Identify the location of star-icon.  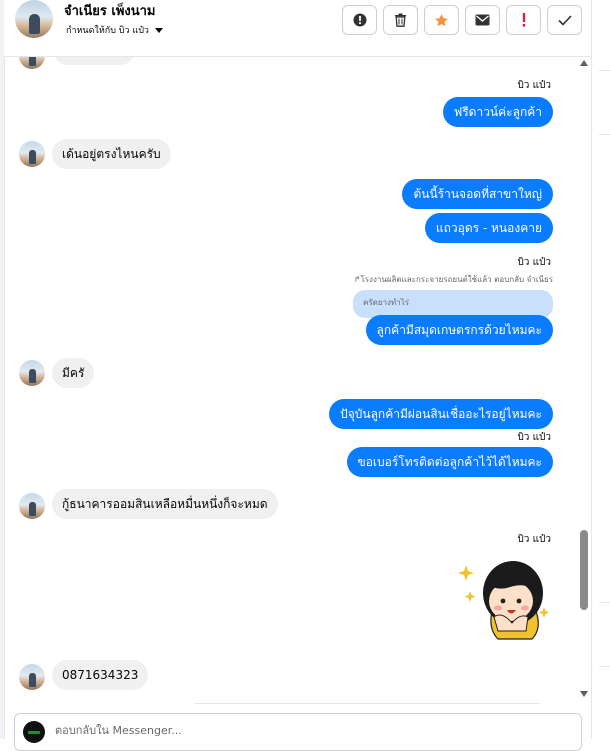
(441, 19).